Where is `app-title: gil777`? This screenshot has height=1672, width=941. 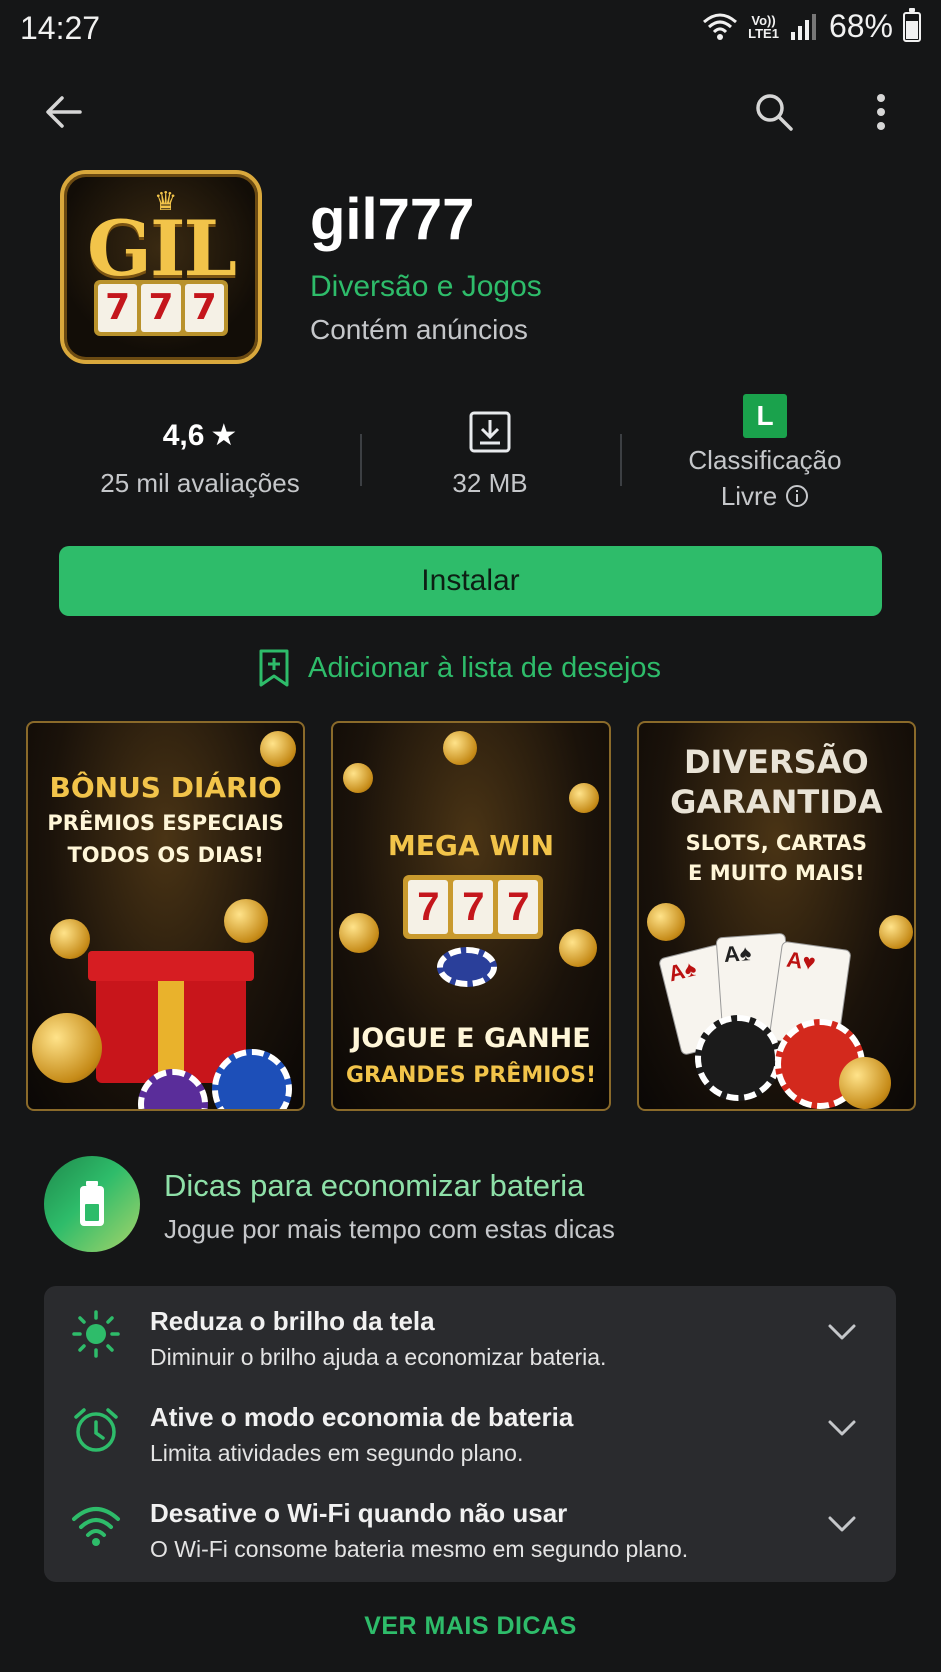 app-title: gil777 is located at coordinates (392, 219).